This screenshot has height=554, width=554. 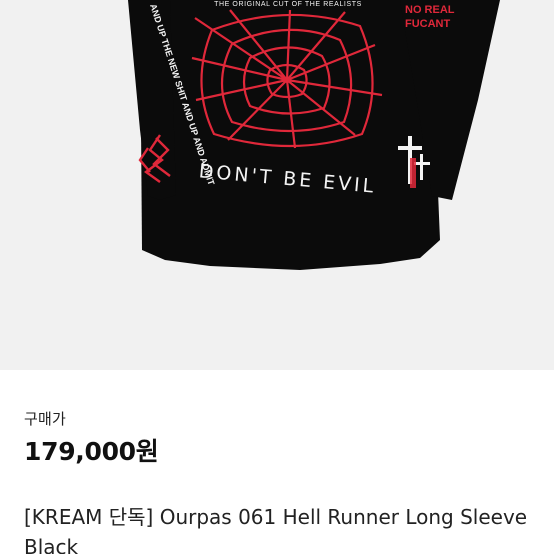 I want to click on print-right-text-2: FUCANT, so click(x=427, y=24).